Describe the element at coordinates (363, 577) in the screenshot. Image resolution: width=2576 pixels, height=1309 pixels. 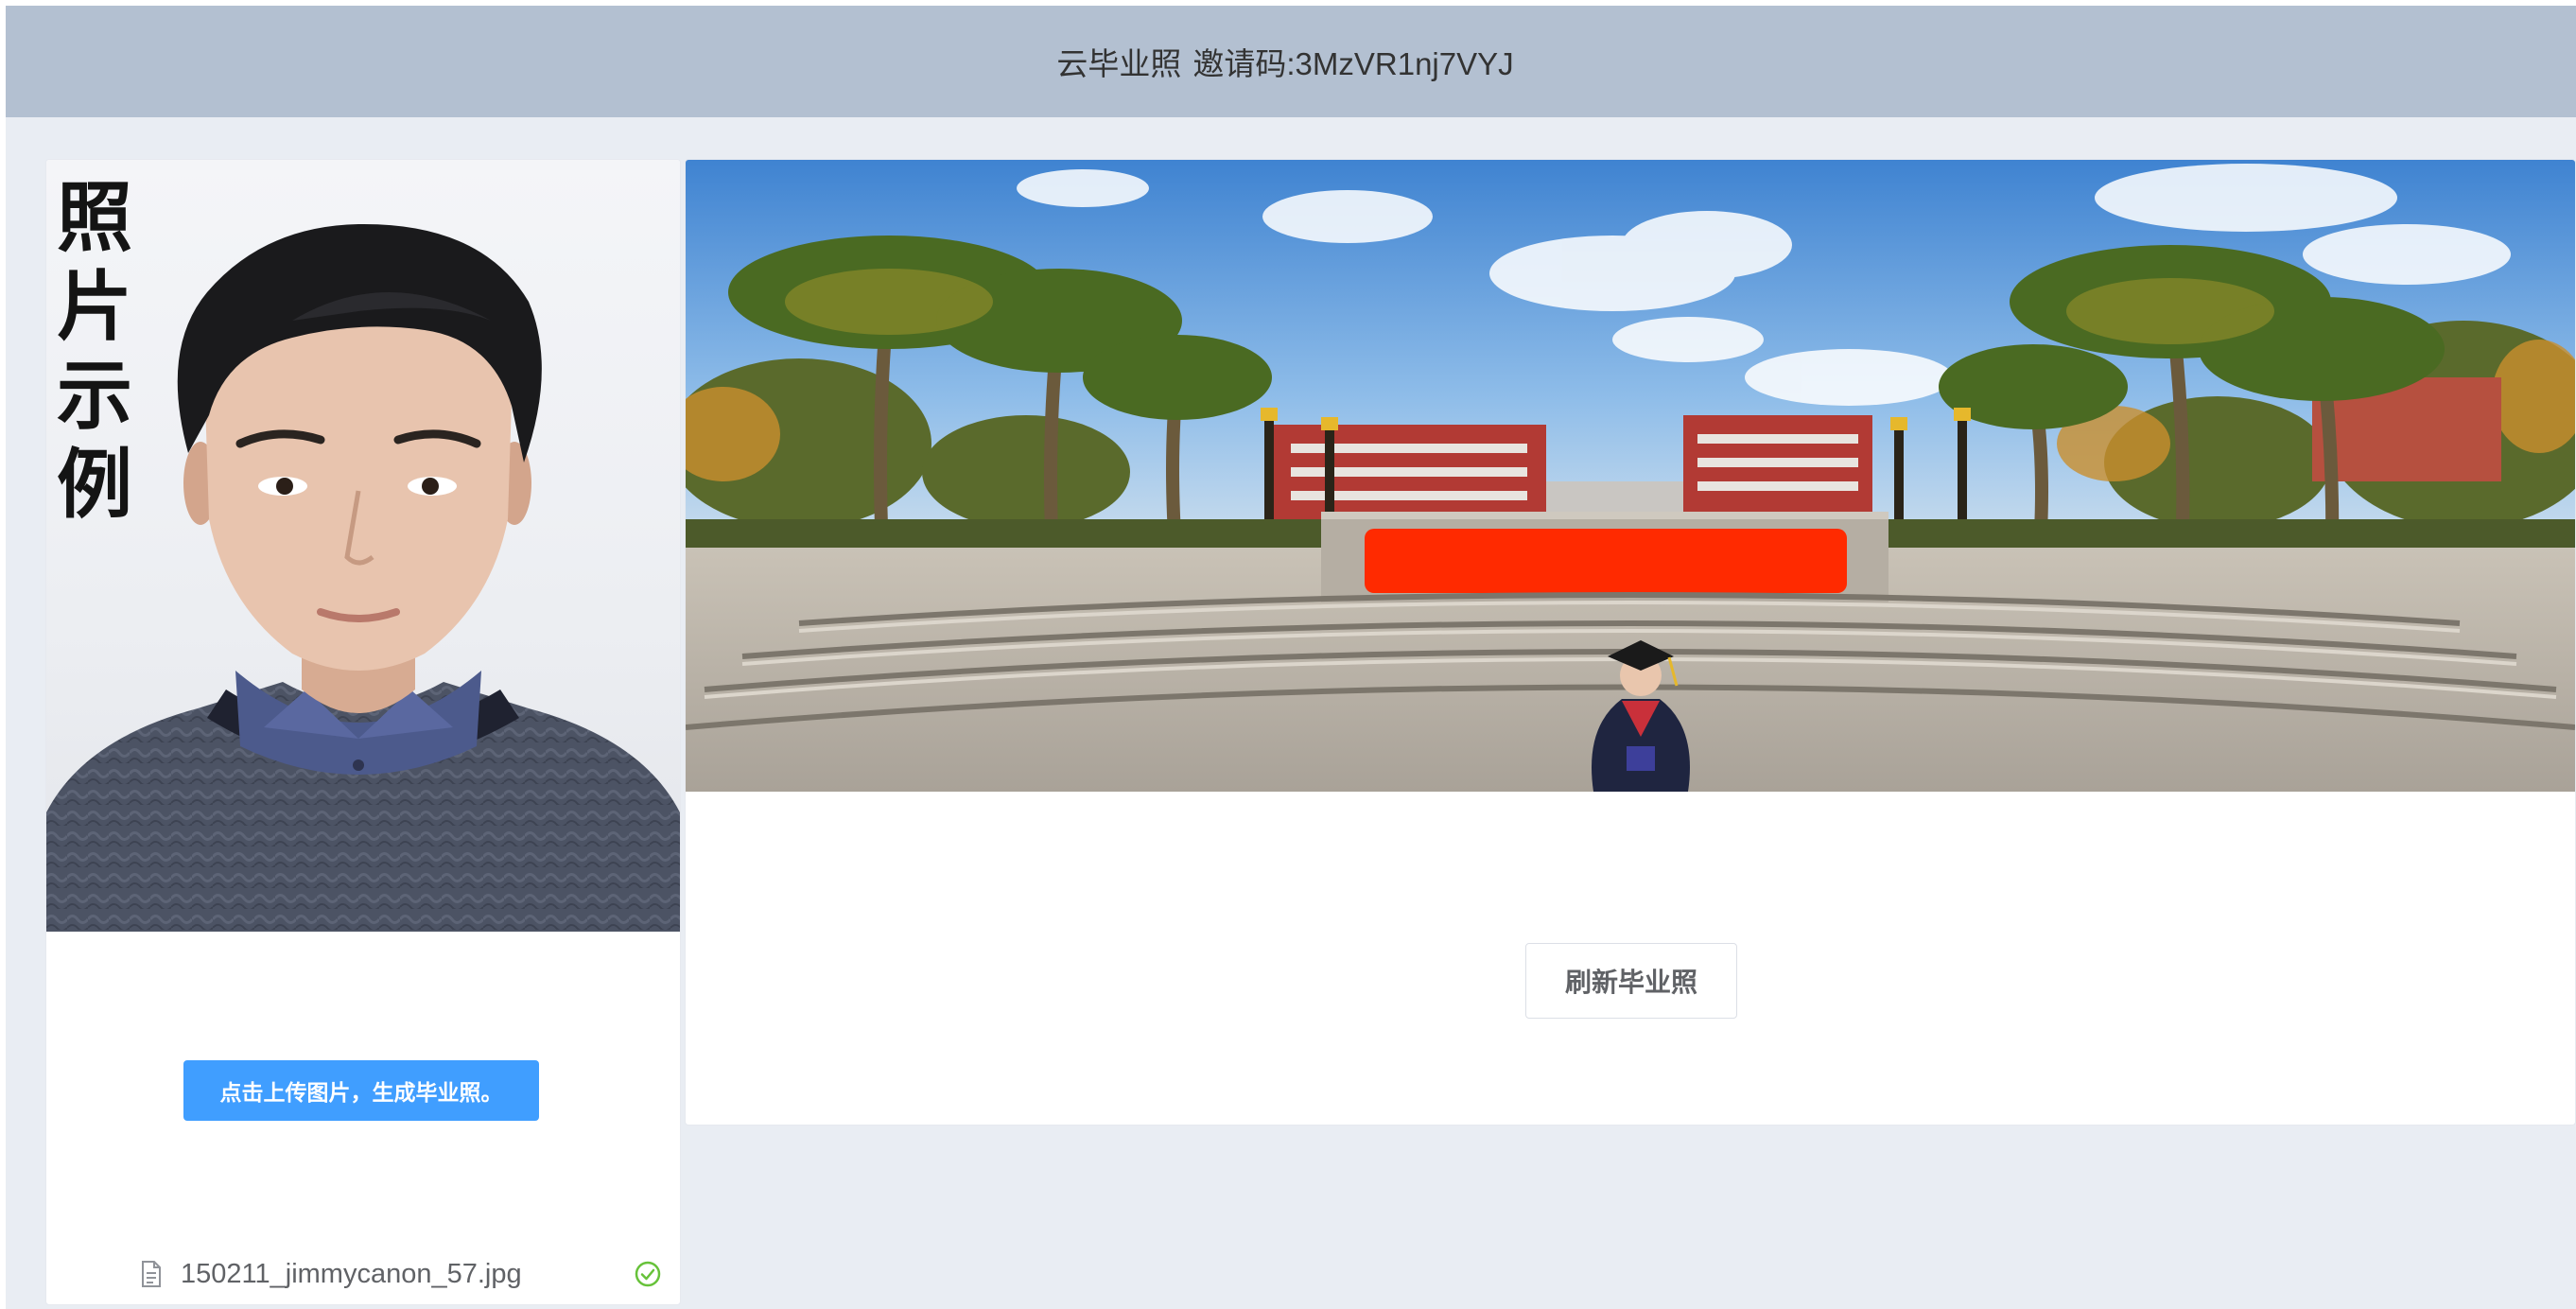
I see `portrait-illustration` at that location.